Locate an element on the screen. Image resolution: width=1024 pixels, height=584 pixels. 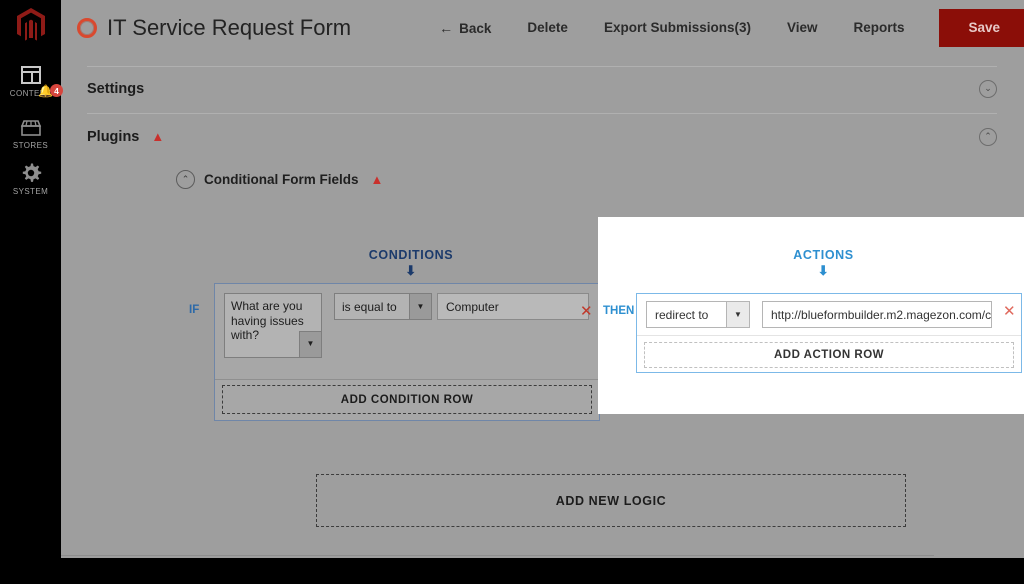
add-condition-row-button: ADD CONDITION ROW is located at coordinates (407, 399).